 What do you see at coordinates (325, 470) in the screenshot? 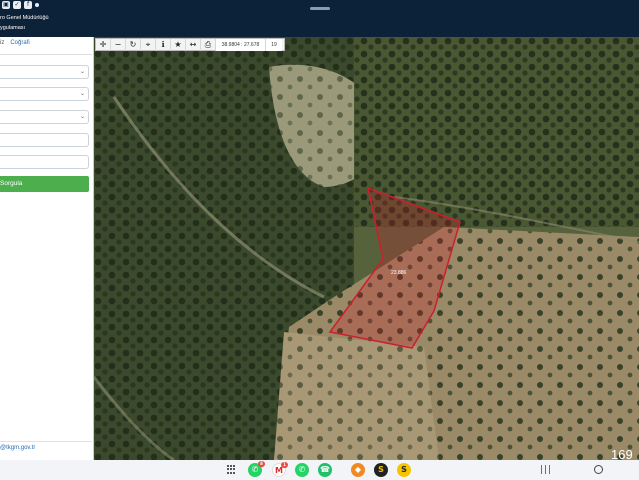
I see `phone-icon: ☎` at bounding box center [325, 470].